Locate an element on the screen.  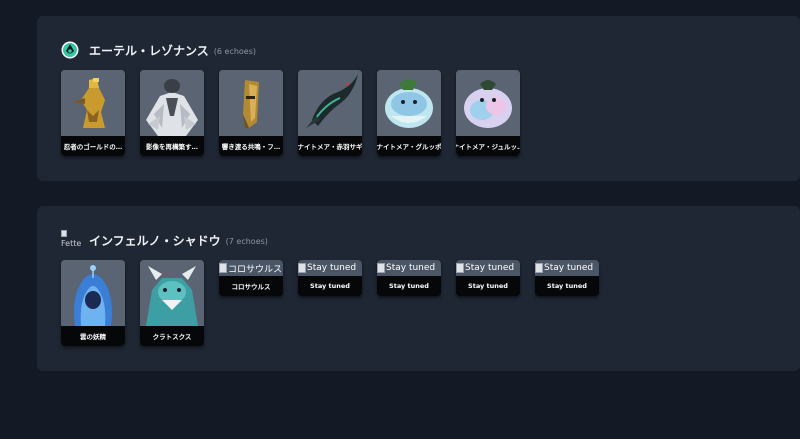
feathered-warrior-image is located at coordinates (172, 103).